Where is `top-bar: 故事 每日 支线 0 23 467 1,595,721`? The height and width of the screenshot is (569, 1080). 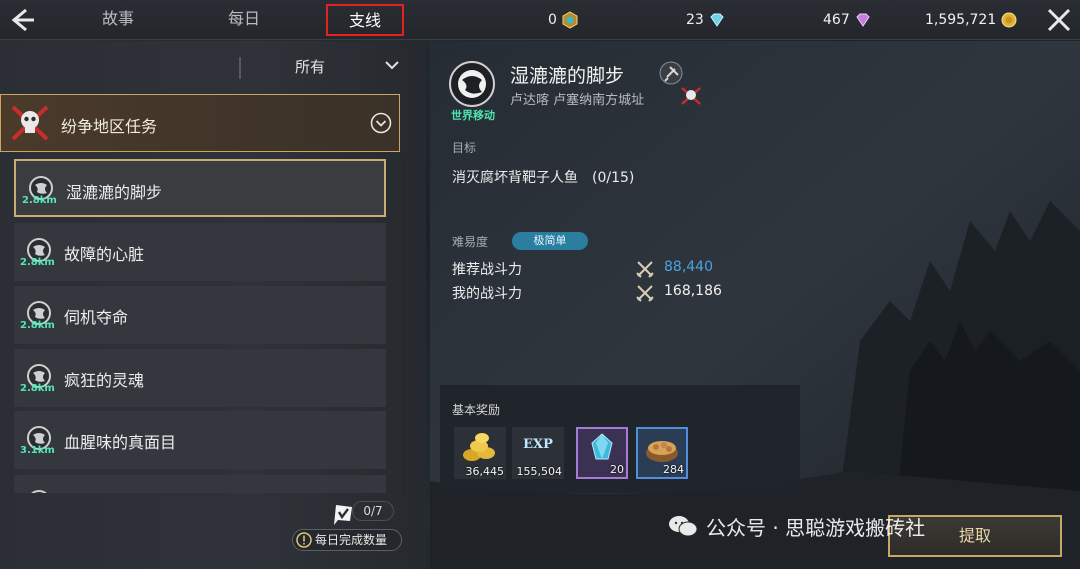 top-bar: 故事 每日 支线 0 23 467 1,595,721 is located at coordinates (540, 20).